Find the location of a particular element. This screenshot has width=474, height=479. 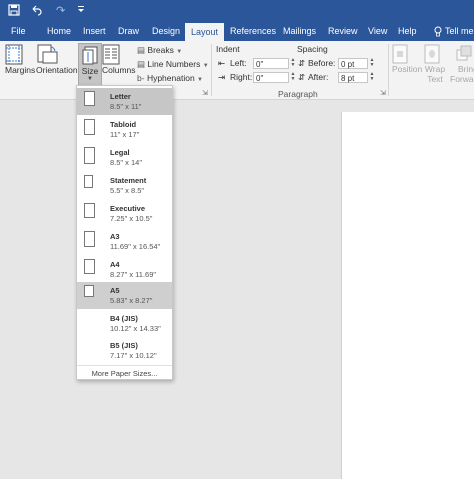

size-option-b4-jis: B4 (JIS) 10.12" x 14.33" is located at coordinates (124, 323).